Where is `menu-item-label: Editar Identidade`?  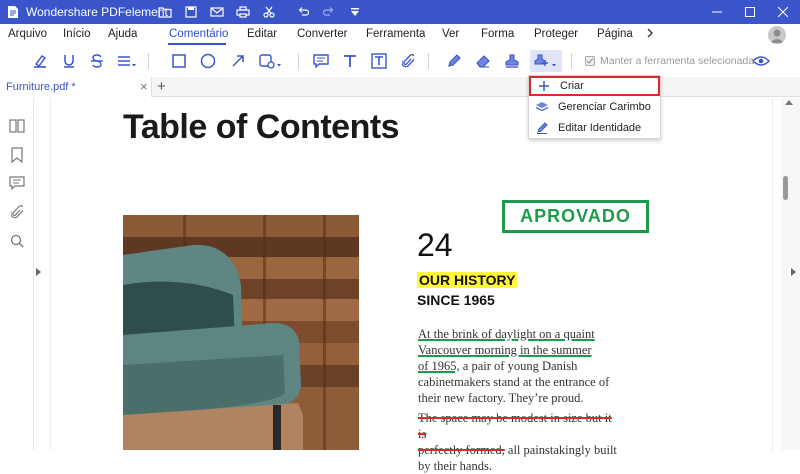
menu-item-label: Editar Identidade is located at coordinates (600, 128).